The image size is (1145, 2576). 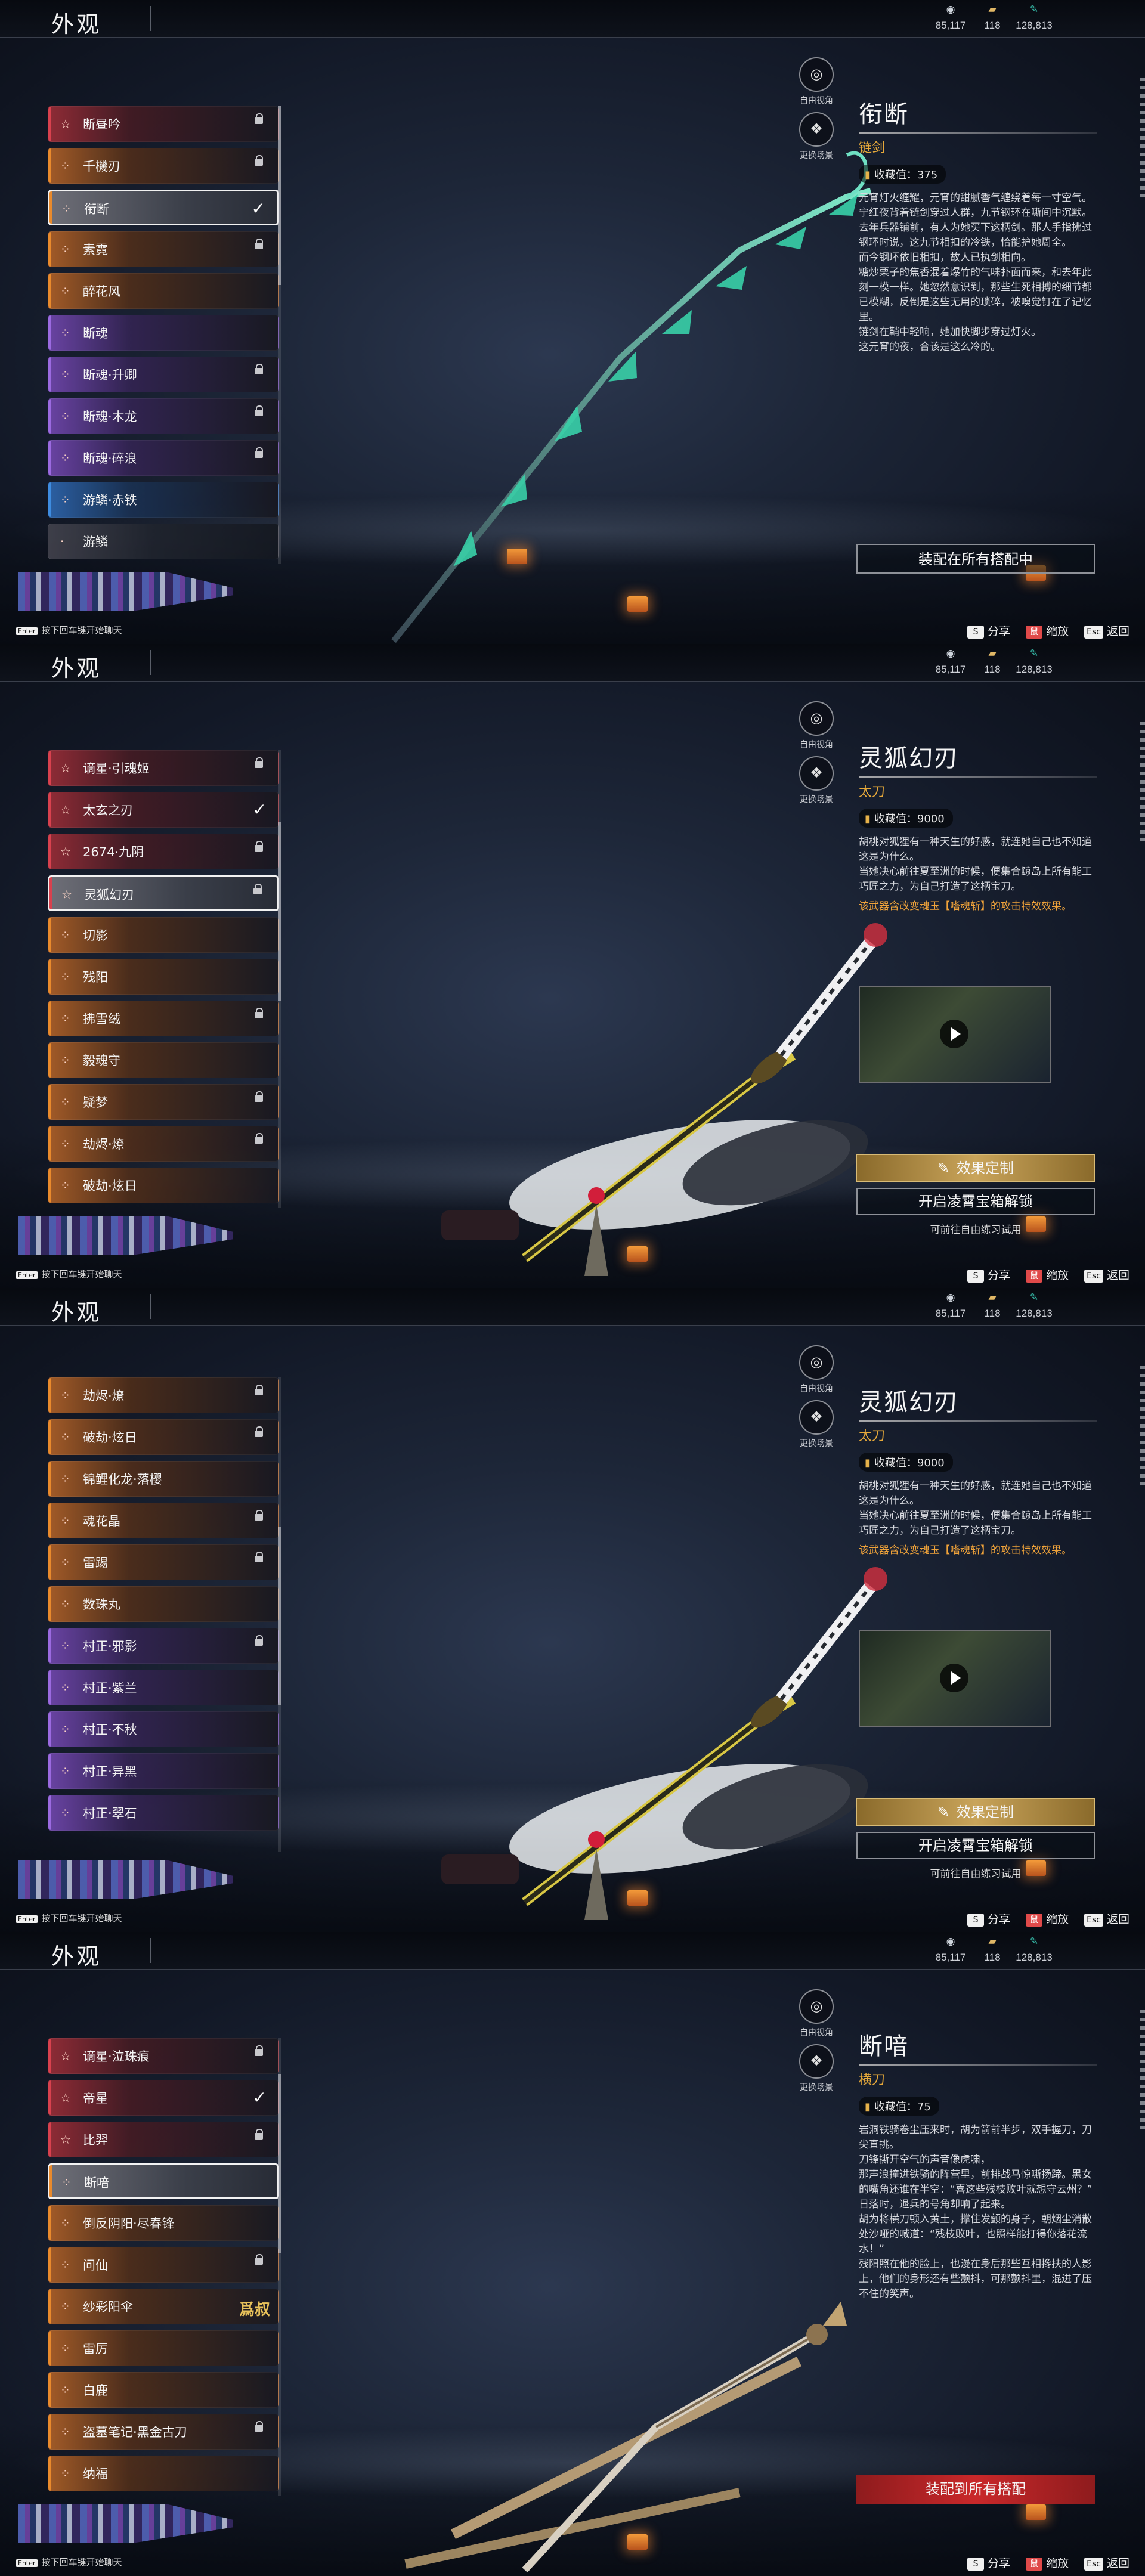 I want to click on list-item: ☆ 谪星·引魂姬, so click(x=163, y=768).